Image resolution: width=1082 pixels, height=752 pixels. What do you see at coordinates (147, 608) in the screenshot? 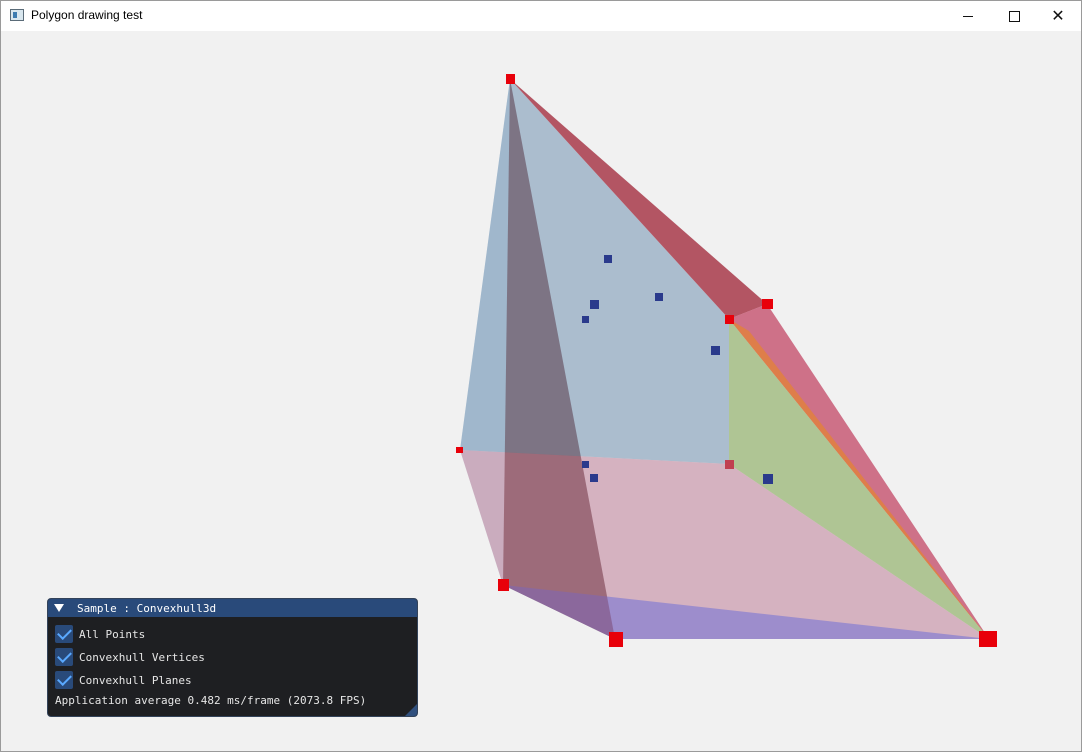
I see `panel-title: Sample : Convexhull3d` at bounding box center [147, 608].